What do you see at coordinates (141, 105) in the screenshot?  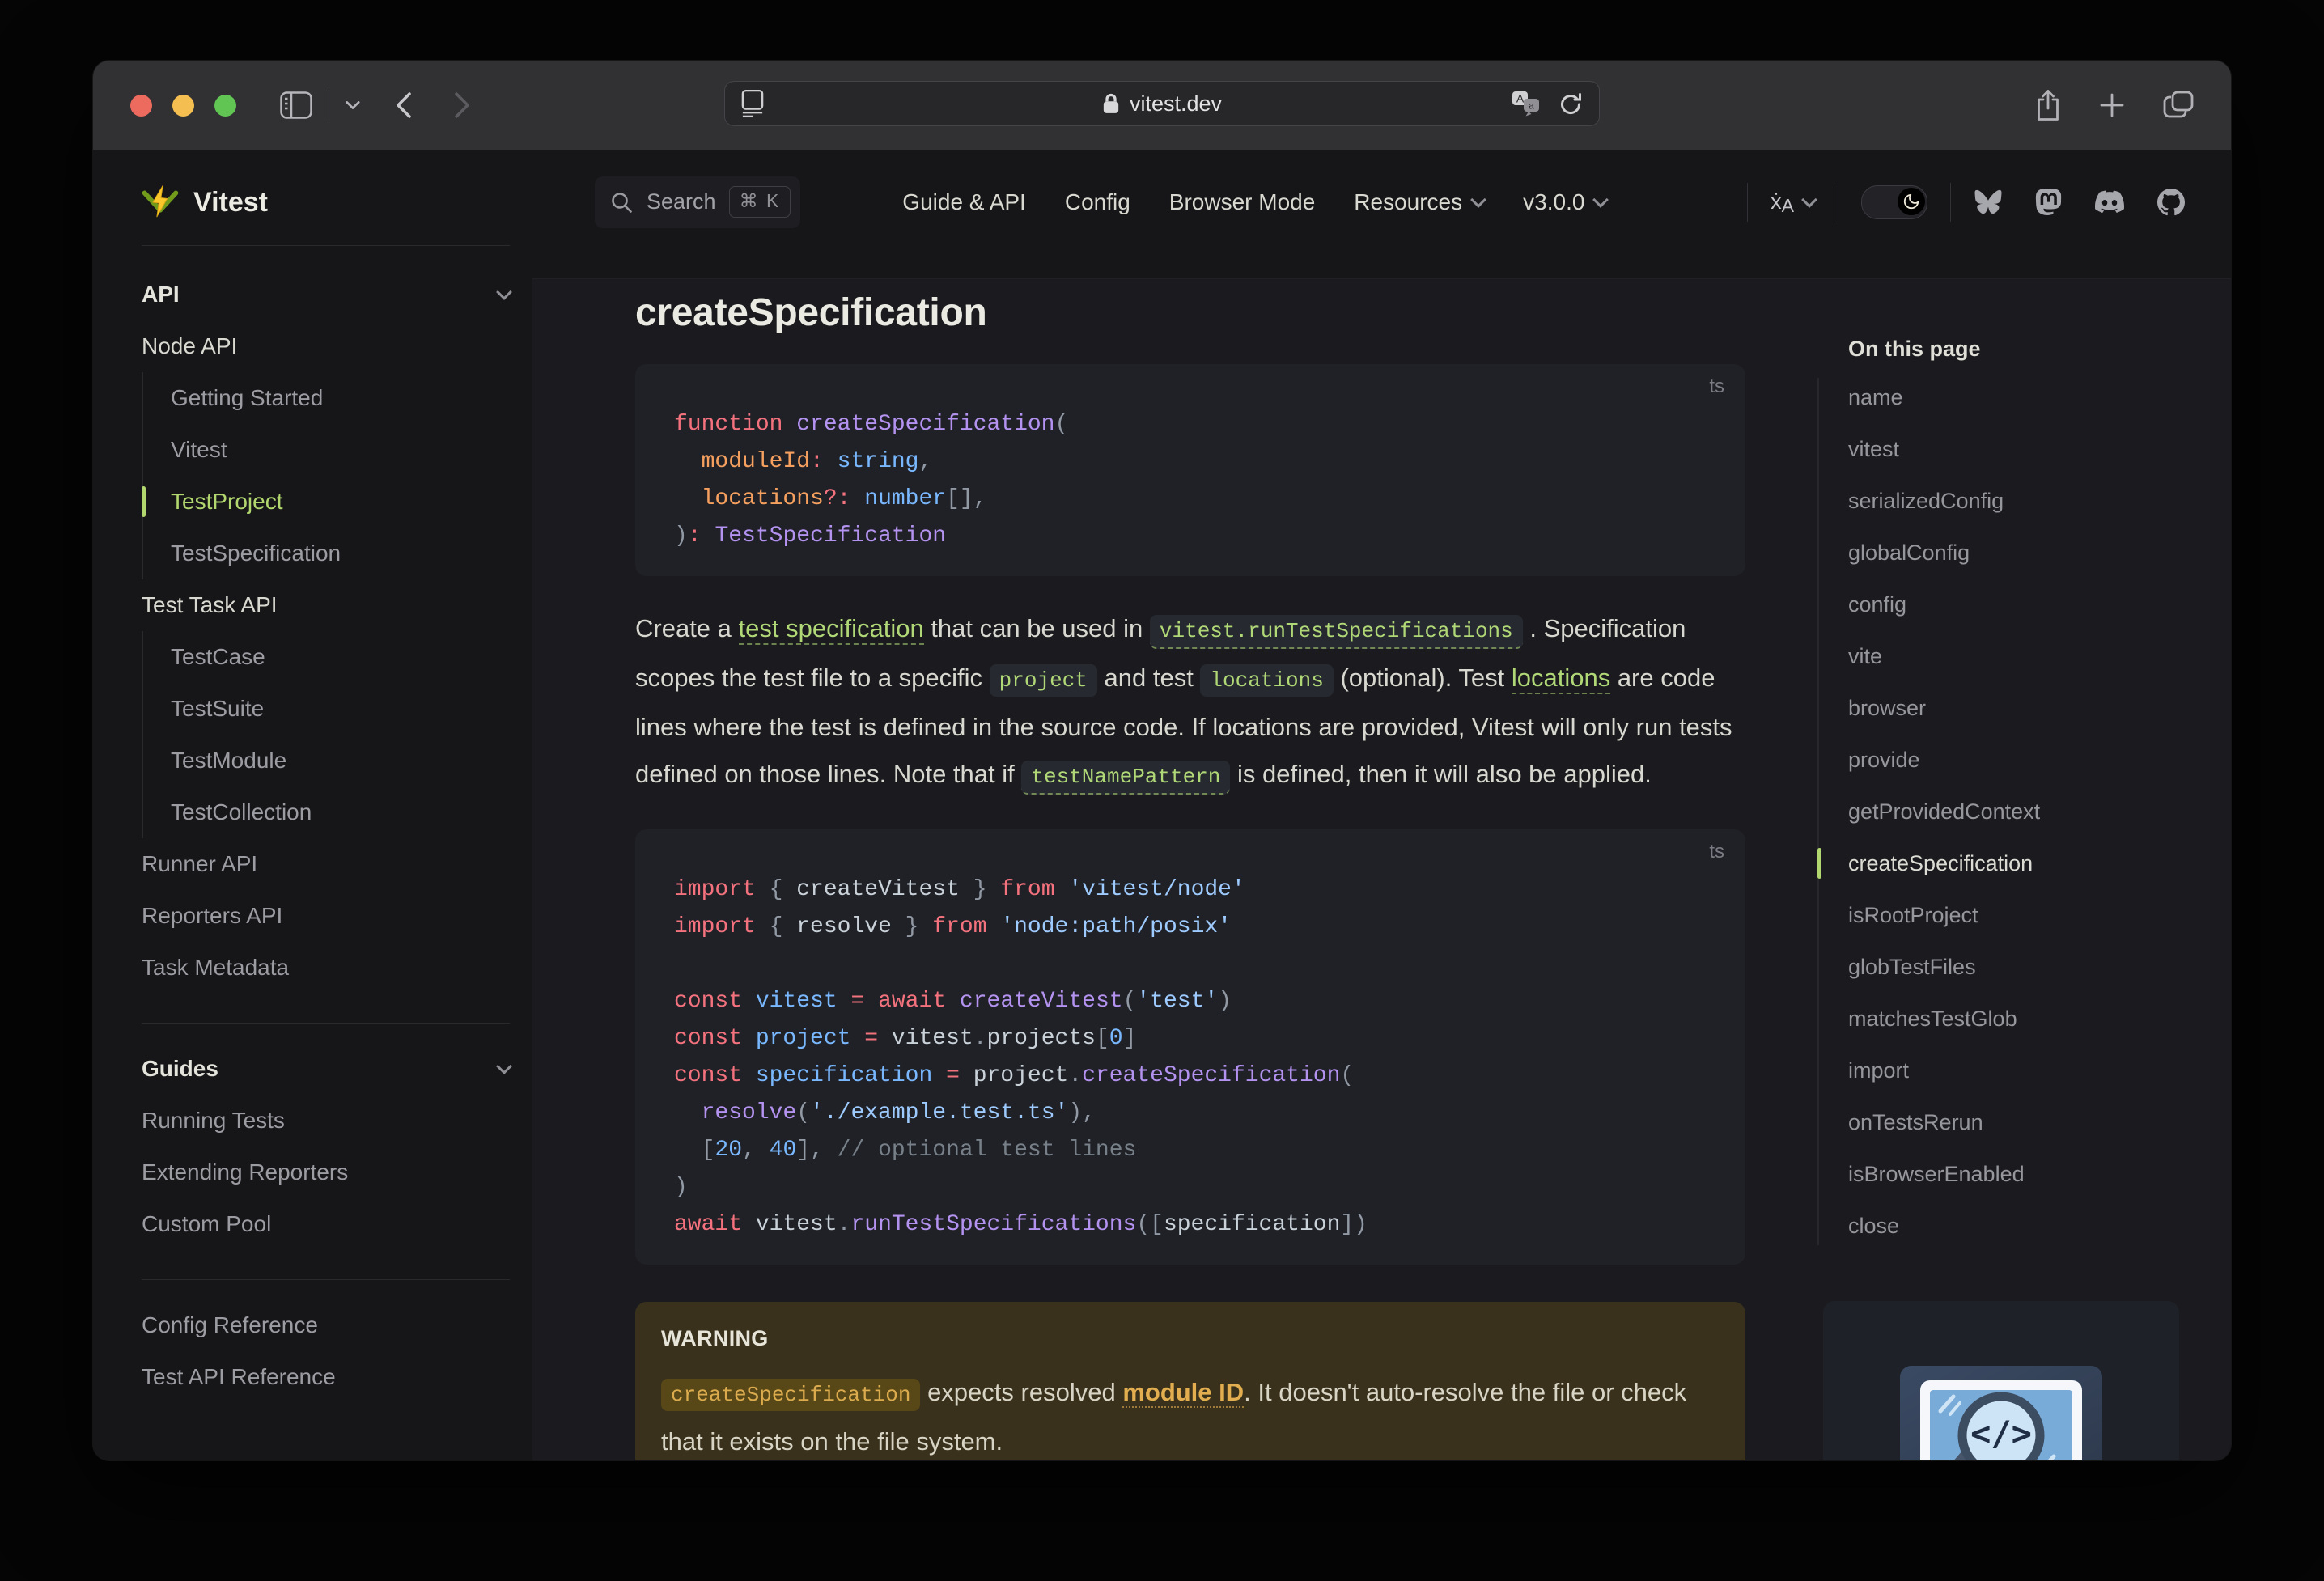 I see `close-window-button` at bounding box center [141, 105].